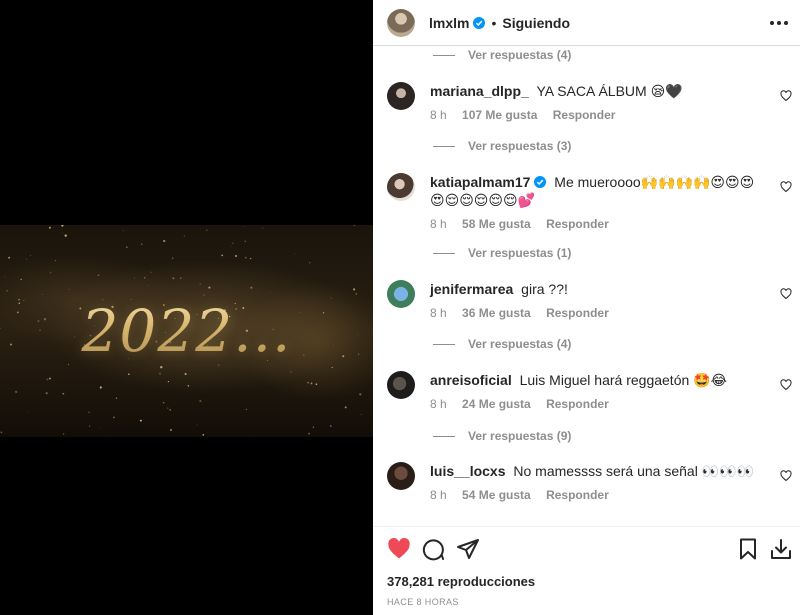 The image size is (800, 615). What do you see at coordinates (781, 549) in the screenshot?
I see `download-icon` at bounding box center [781, 549].